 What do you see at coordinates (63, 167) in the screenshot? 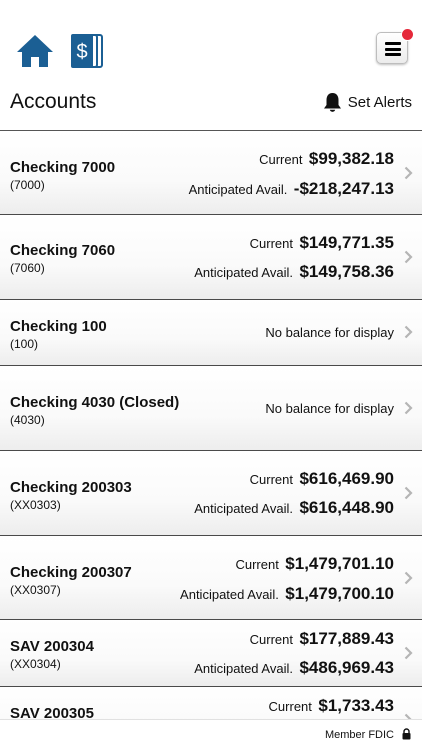
I see `account-name: Checking 7000` at bounding box center [63, 167].